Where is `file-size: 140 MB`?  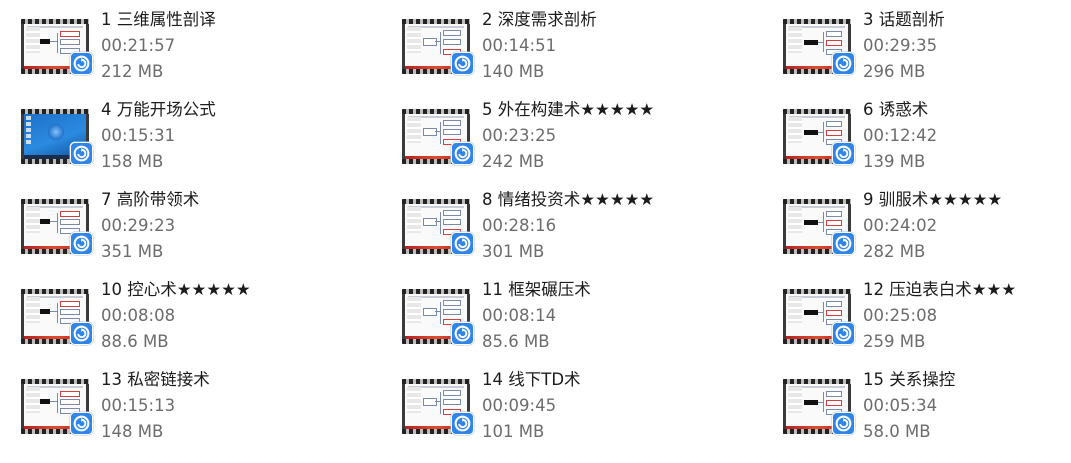 file-size: 140 MB is located at coordinates (513, 71).